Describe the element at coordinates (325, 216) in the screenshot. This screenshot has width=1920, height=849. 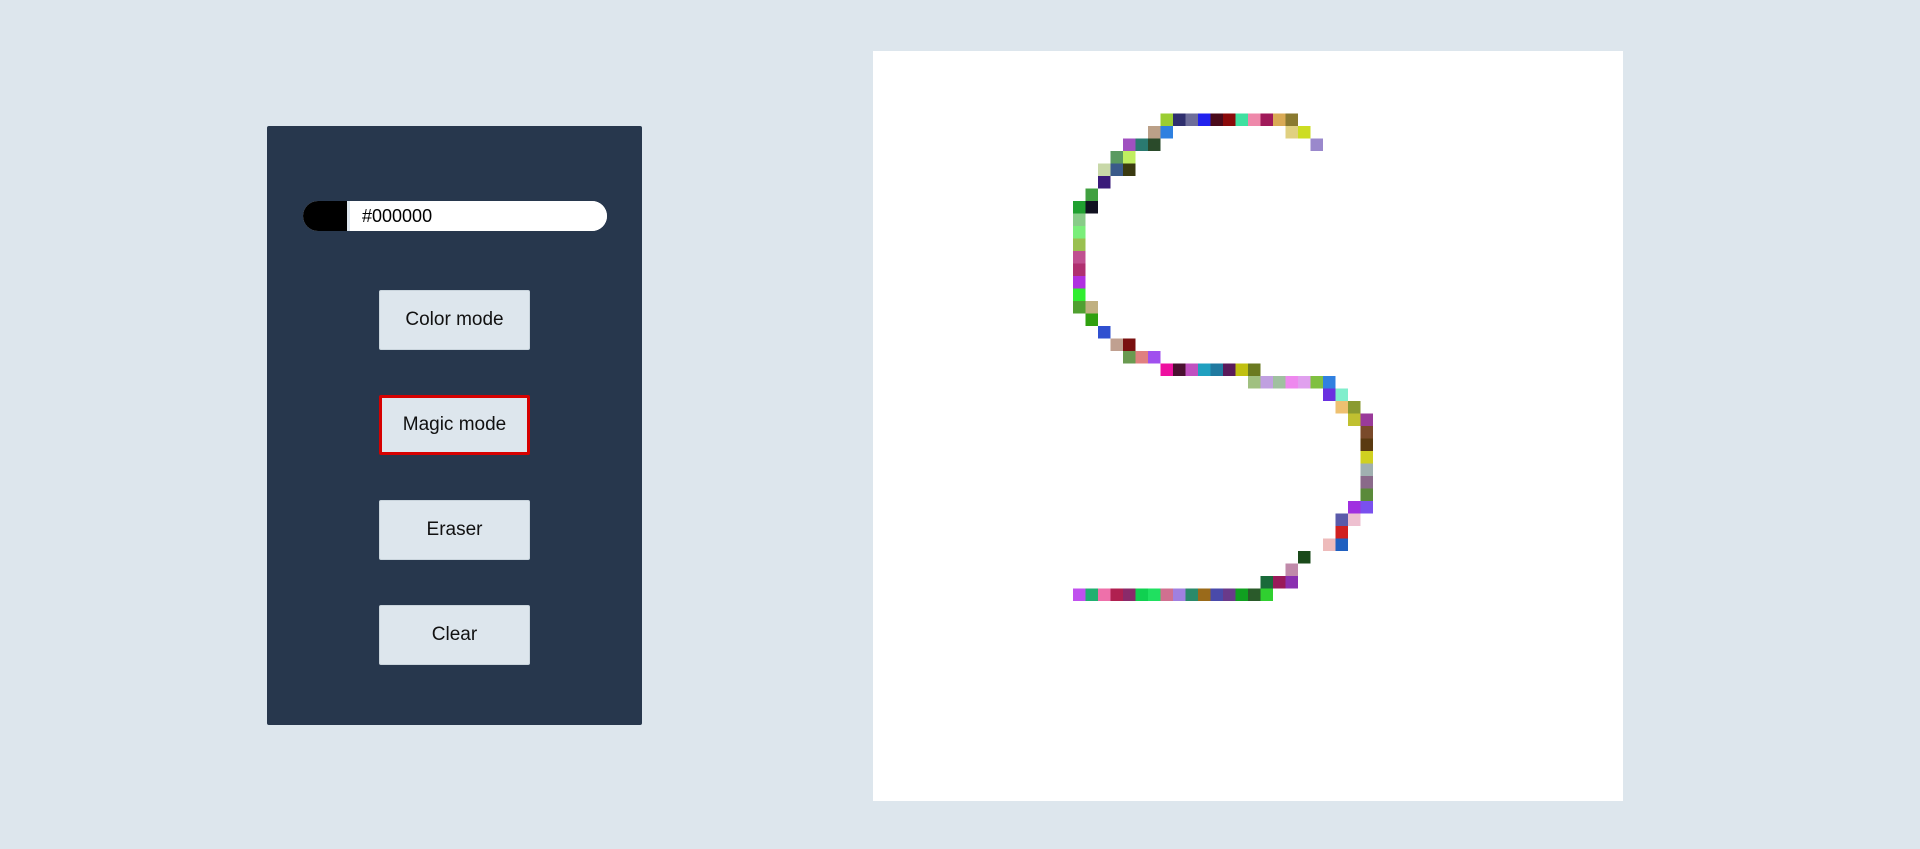
I see `color-swatch` at that location.